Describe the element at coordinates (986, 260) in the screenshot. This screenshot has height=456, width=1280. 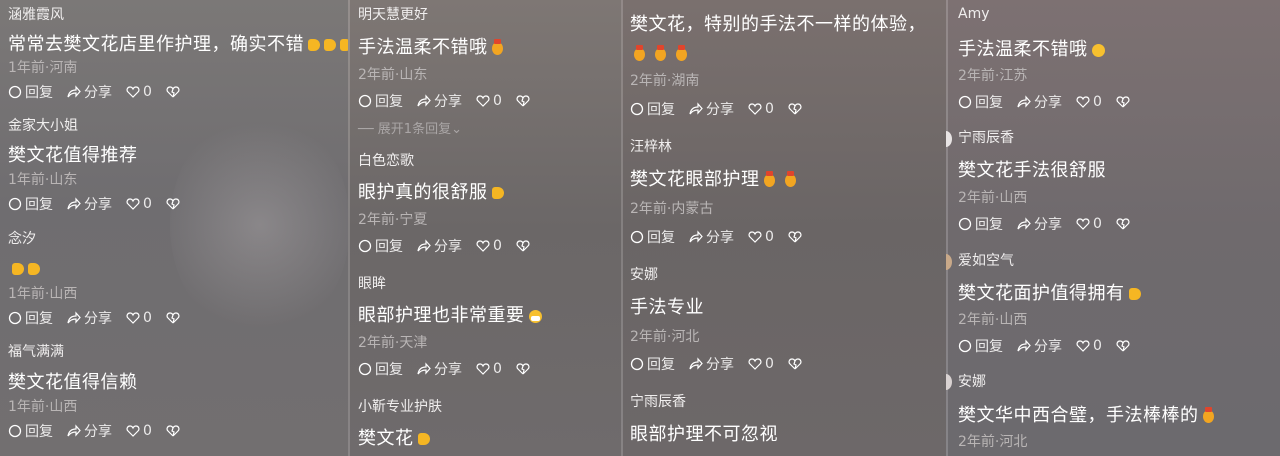
I see `comment-author: 爱如空气` at that location.